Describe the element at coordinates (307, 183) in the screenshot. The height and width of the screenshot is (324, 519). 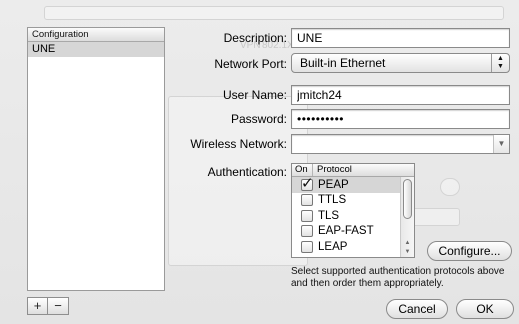
I see `protocol-checkbox-peap` at that location.